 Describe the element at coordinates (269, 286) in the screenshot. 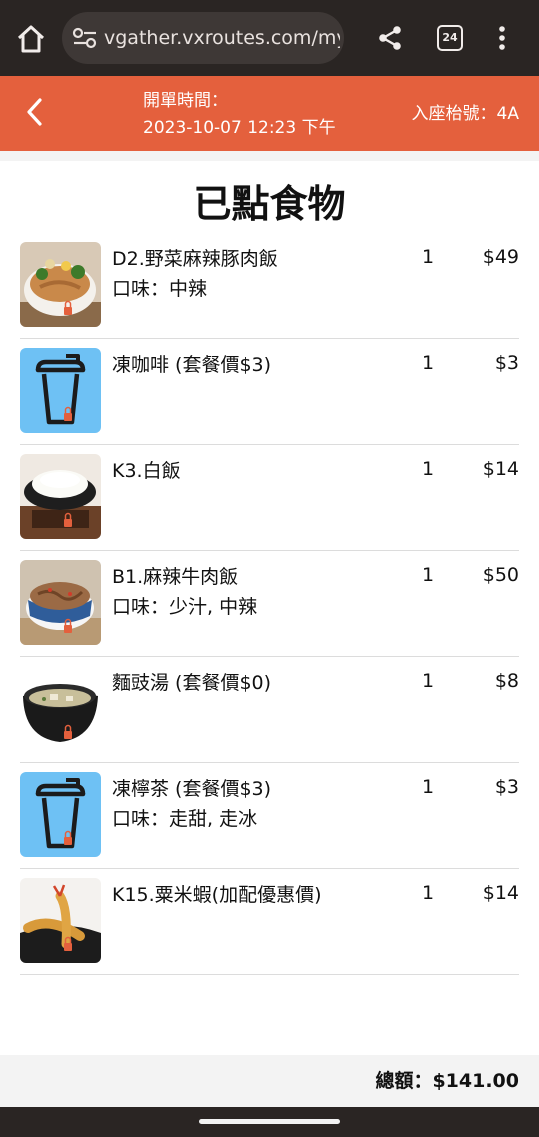

I see `order-item: D2.野菜麻辣豚肉飯 口味：中辣 1 $49` at that location.